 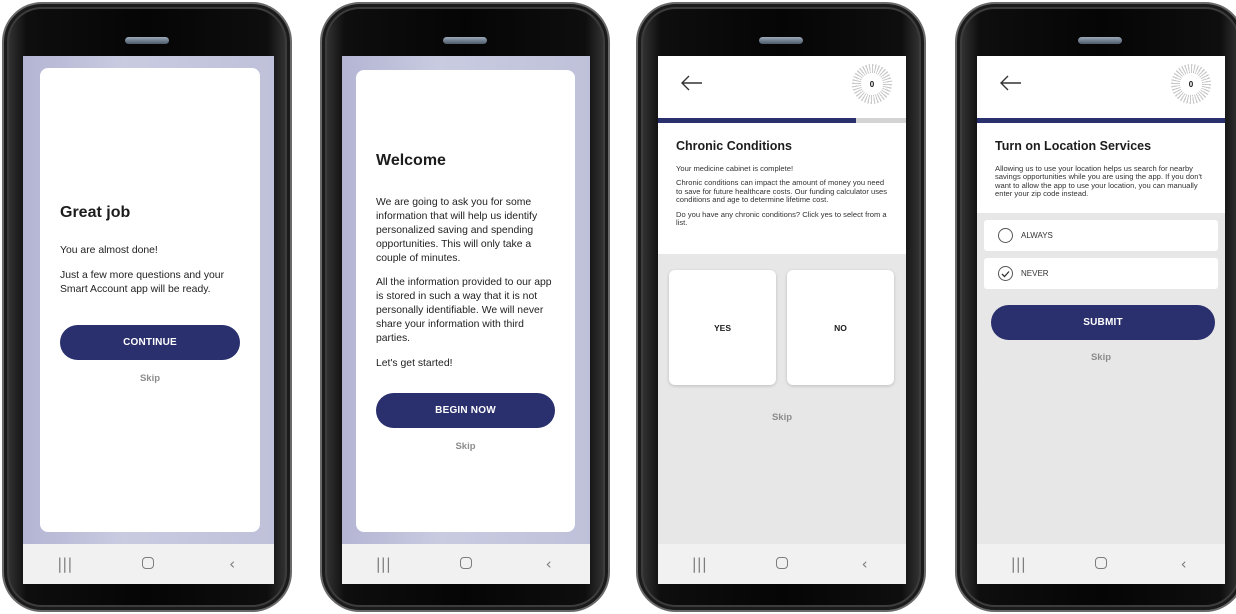 I want to click on status-text: Your medicine cabinet is complete!, so click(x=735, y=168).